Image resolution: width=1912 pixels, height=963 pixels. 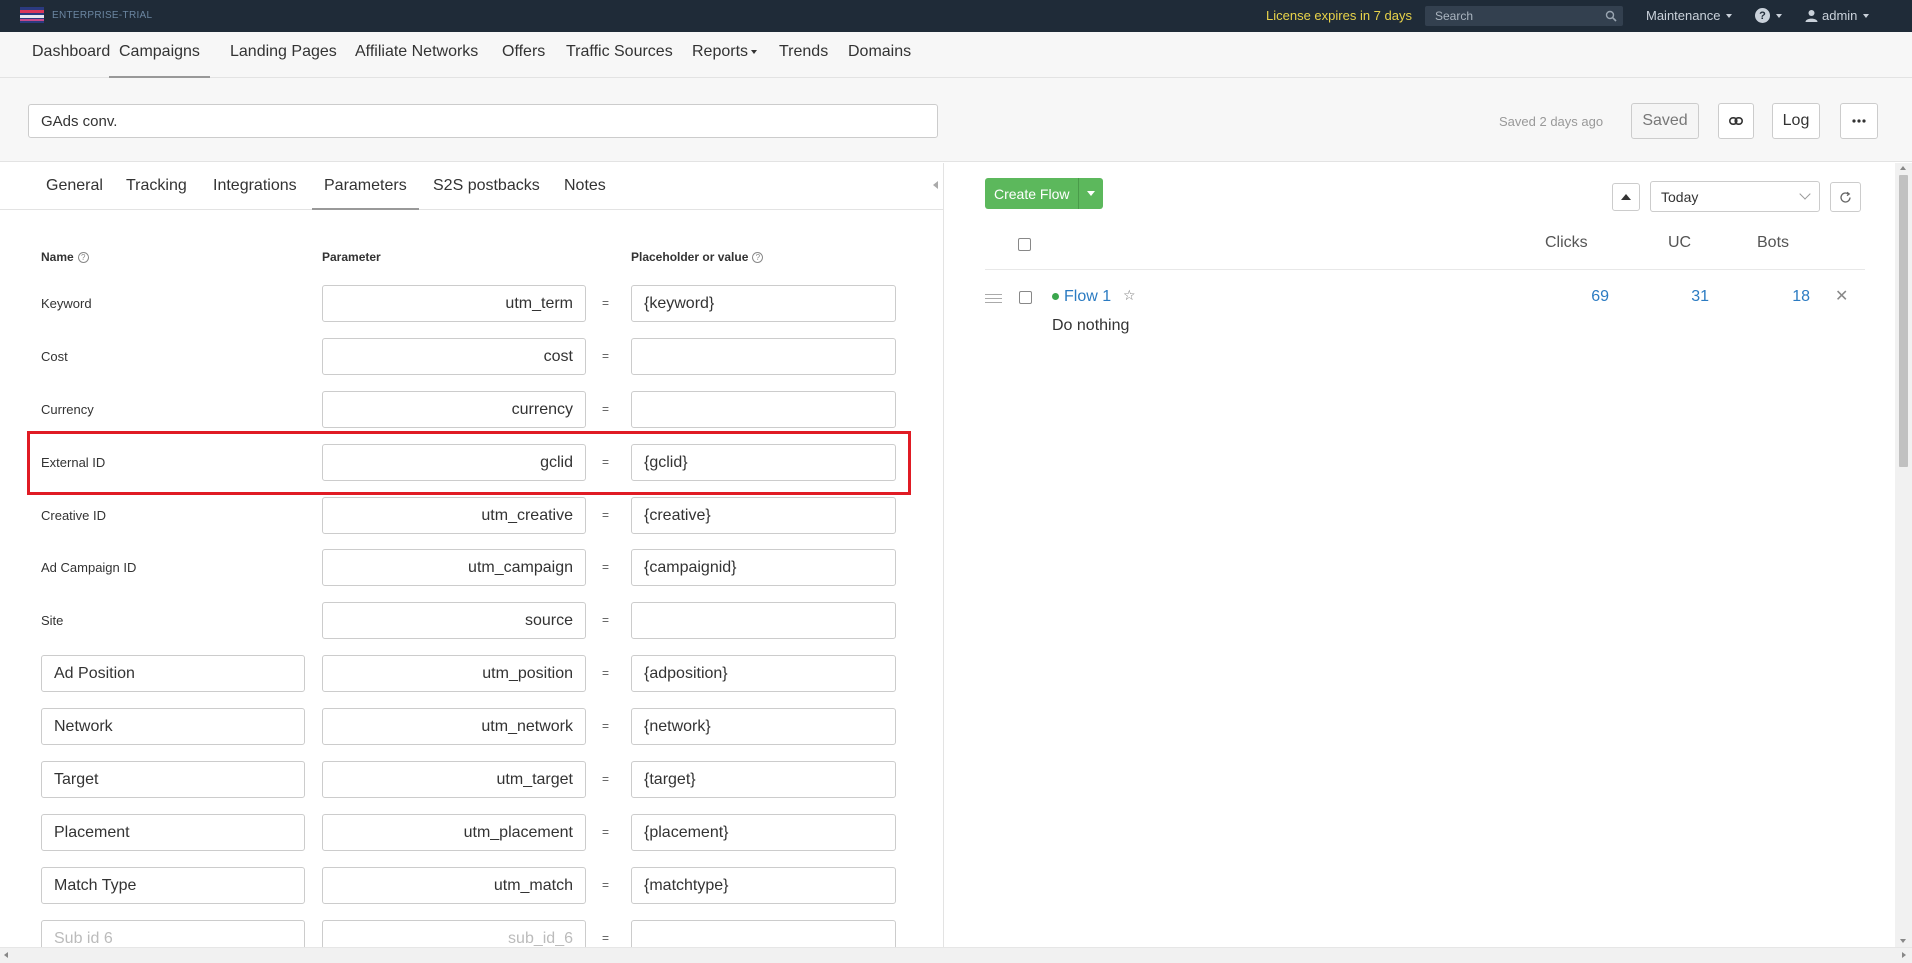 I want to click on column-header-uc: UC, so click(x=1679, y=243).